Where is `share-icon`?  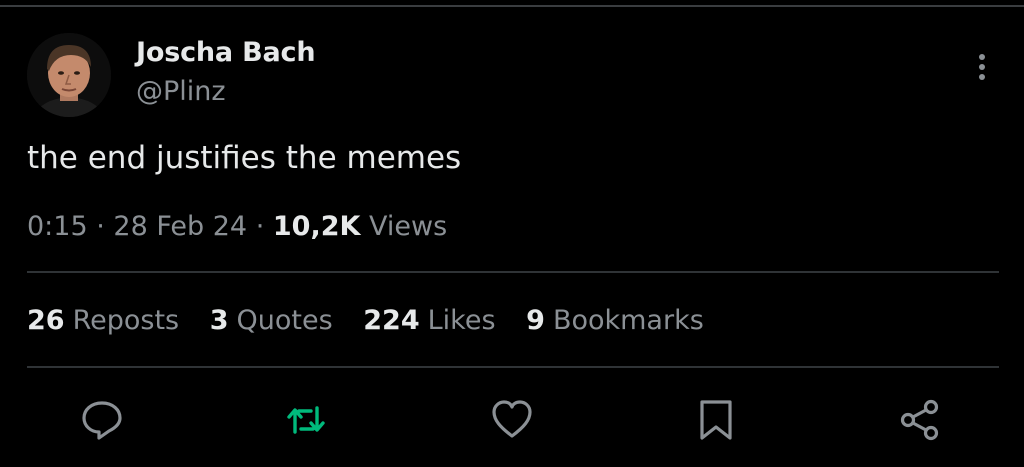
share-icon is located at coordinates (919, 420).